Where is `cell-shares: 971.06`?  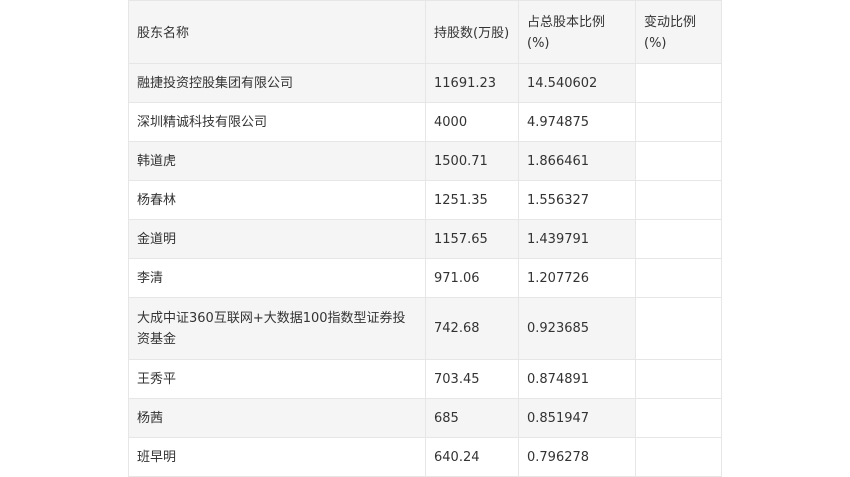 cell-shares: 971.06 is located at coordinates (472, 278).